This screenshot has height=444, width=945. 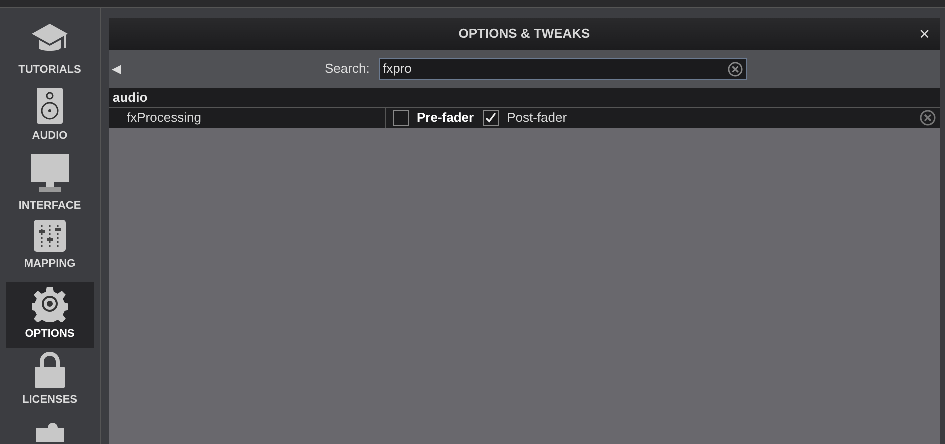 What do you see at coordinates (50, 174) in the screenshot?
I see `monitor-icon` at bounding box center [50, 174].